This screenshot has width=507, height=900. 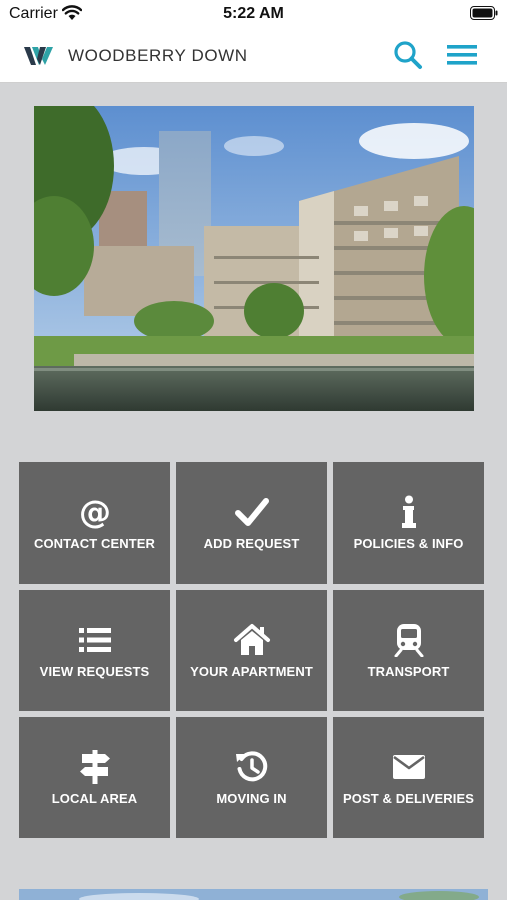 What do you see at coordinates (39, 58) in the screenshot?
I see `woodberry-logo-icon` at bounding box center [39, 58].